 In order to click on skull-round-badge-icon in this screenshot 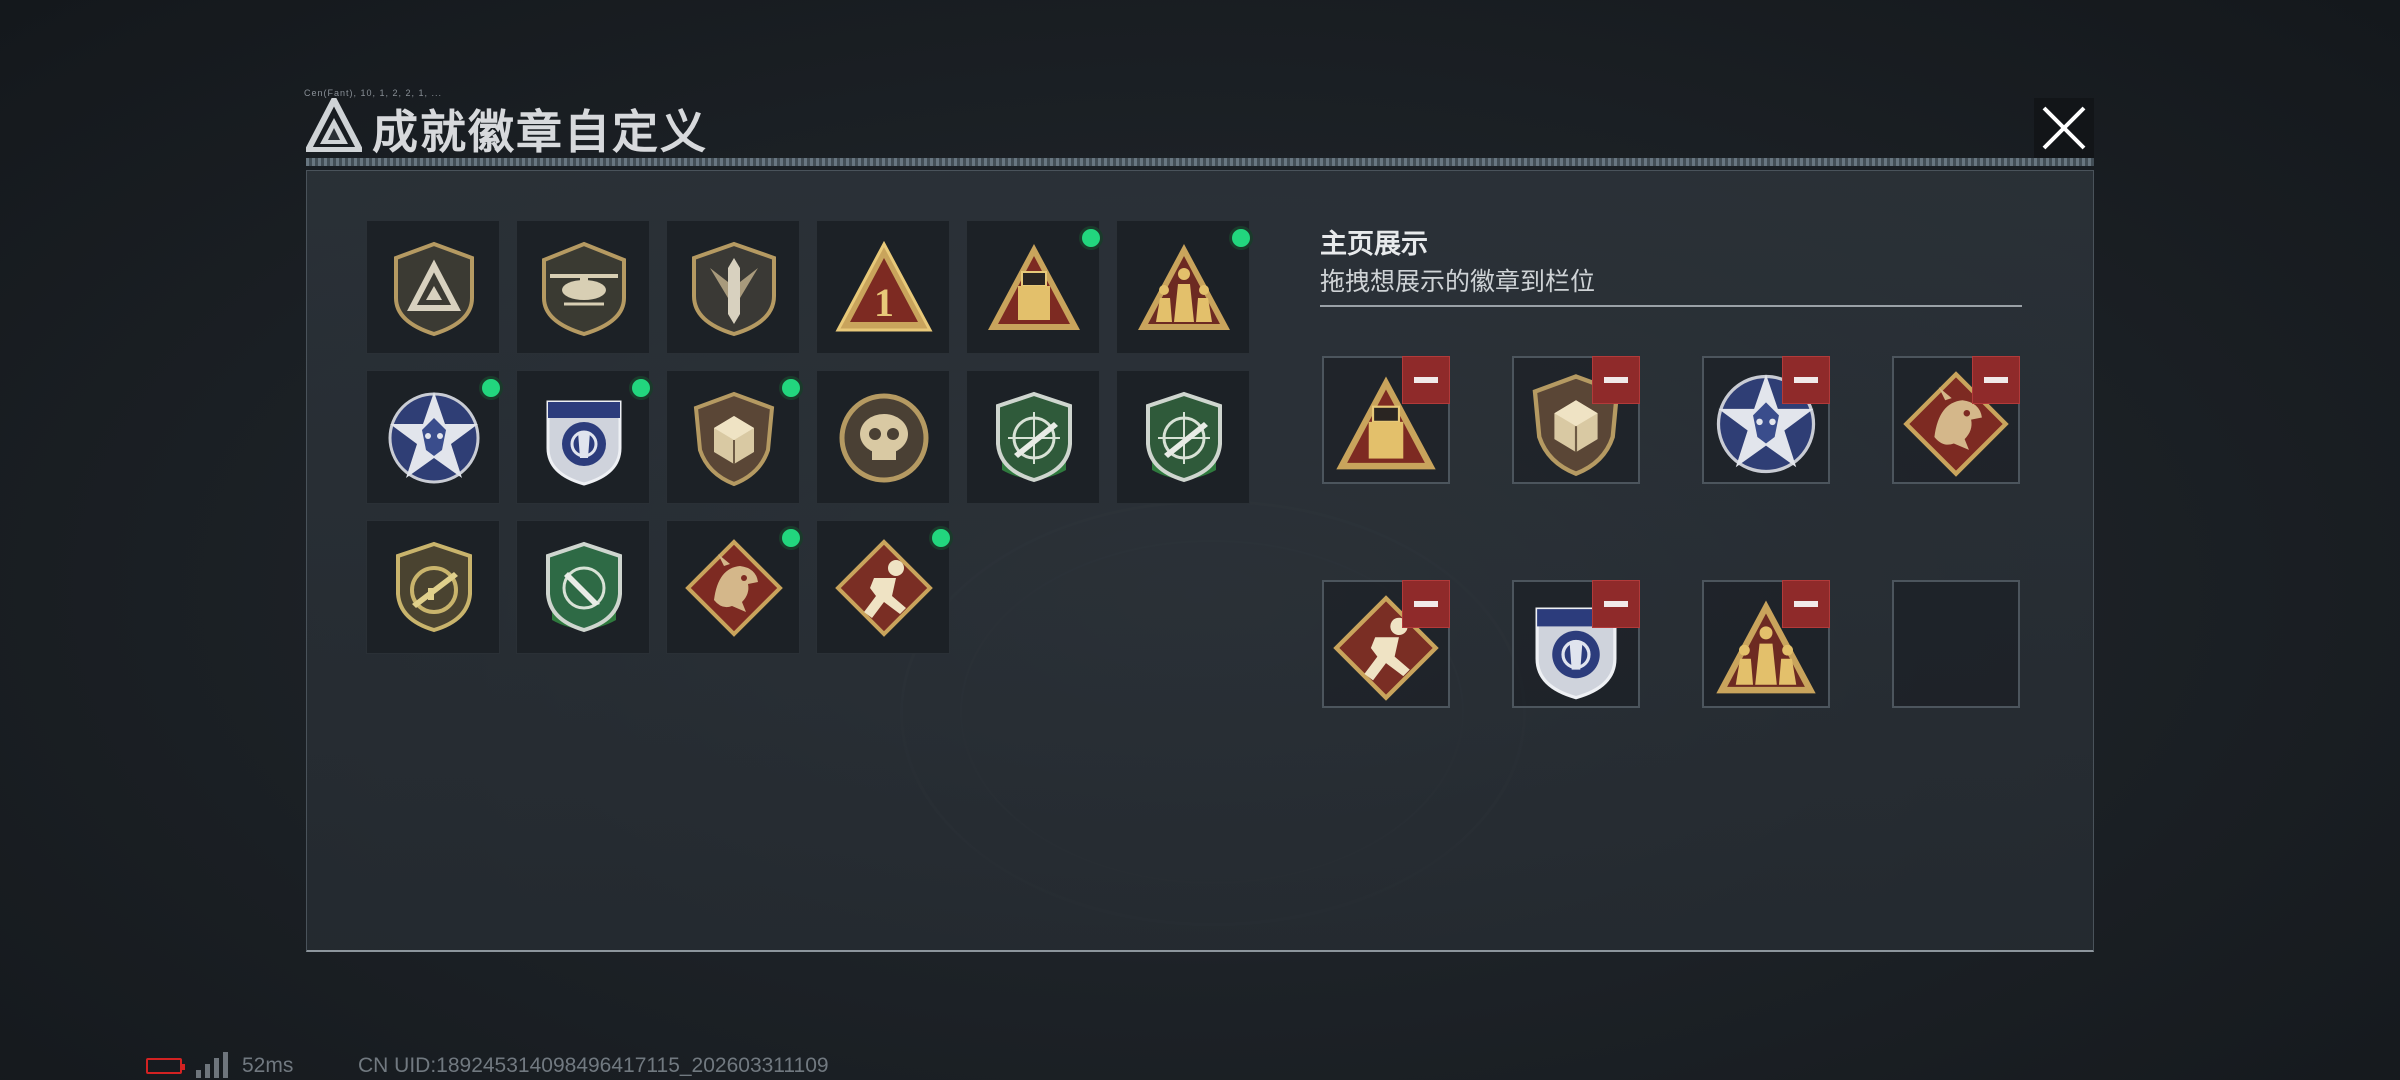, I will do `click(884, 438)`.